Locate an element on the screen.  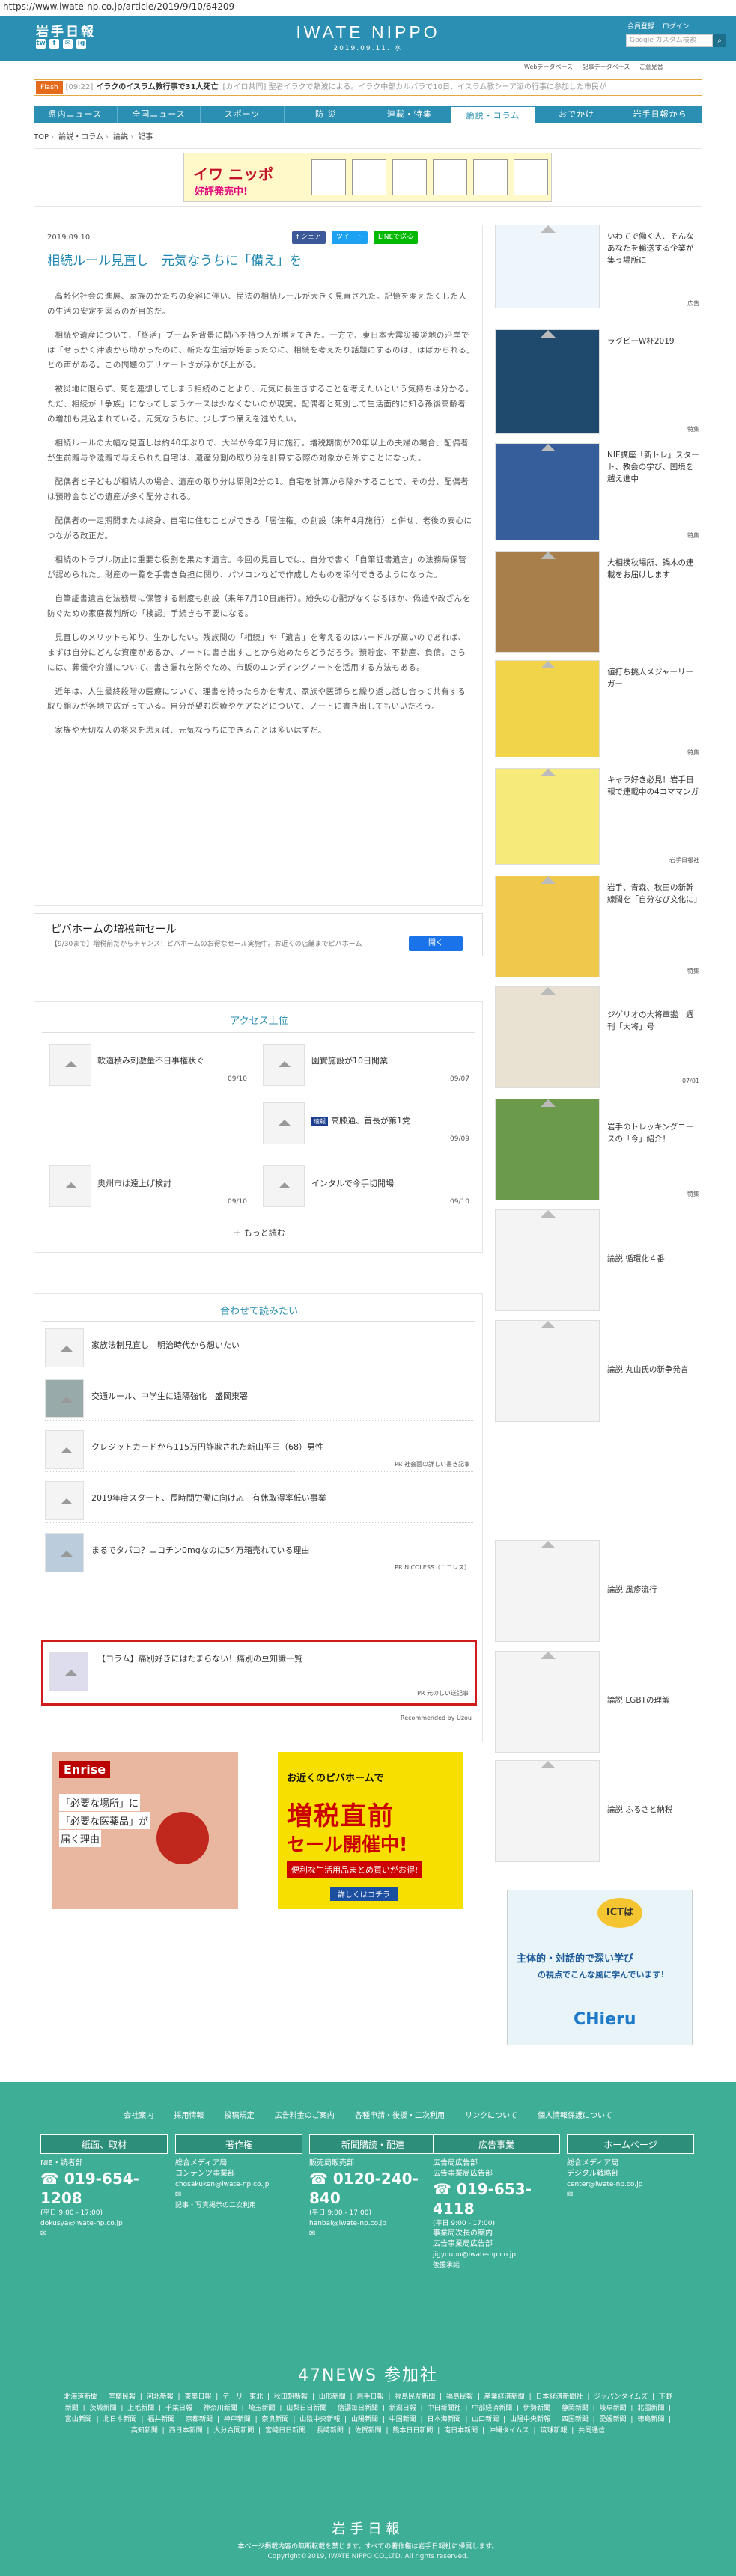
sidebar-item-title: キャラ好き必見！岩手日報で連載中の4コママンガ is located at coordinates (654, 786).